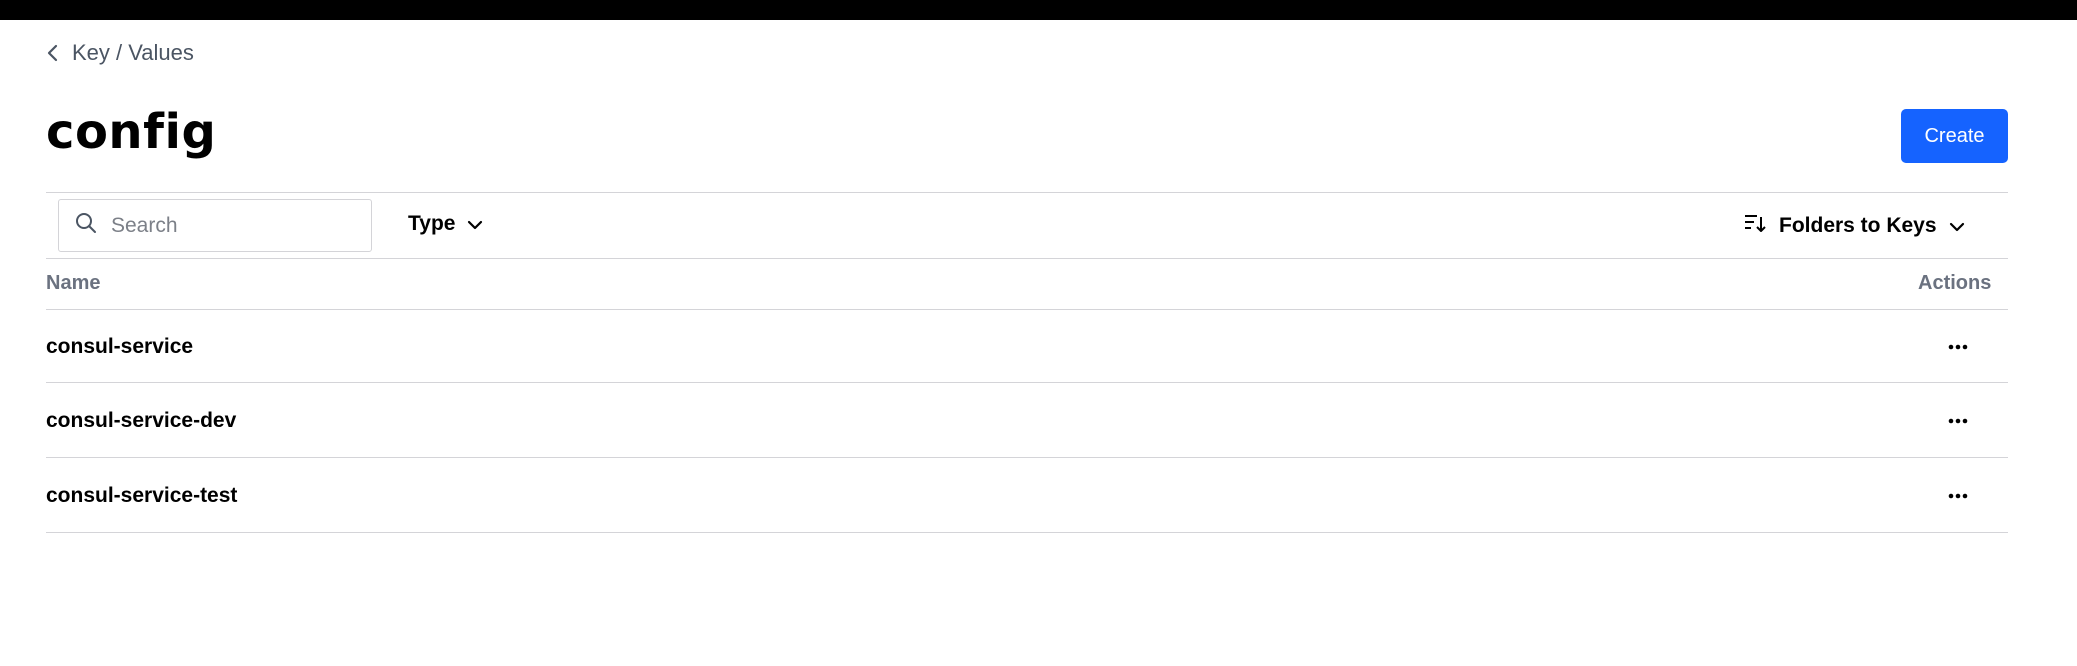 Image resolution: width=2077 pixels, height=666 pixels. I want to click on type-filter-dropdown: Type, so click(445, 224).